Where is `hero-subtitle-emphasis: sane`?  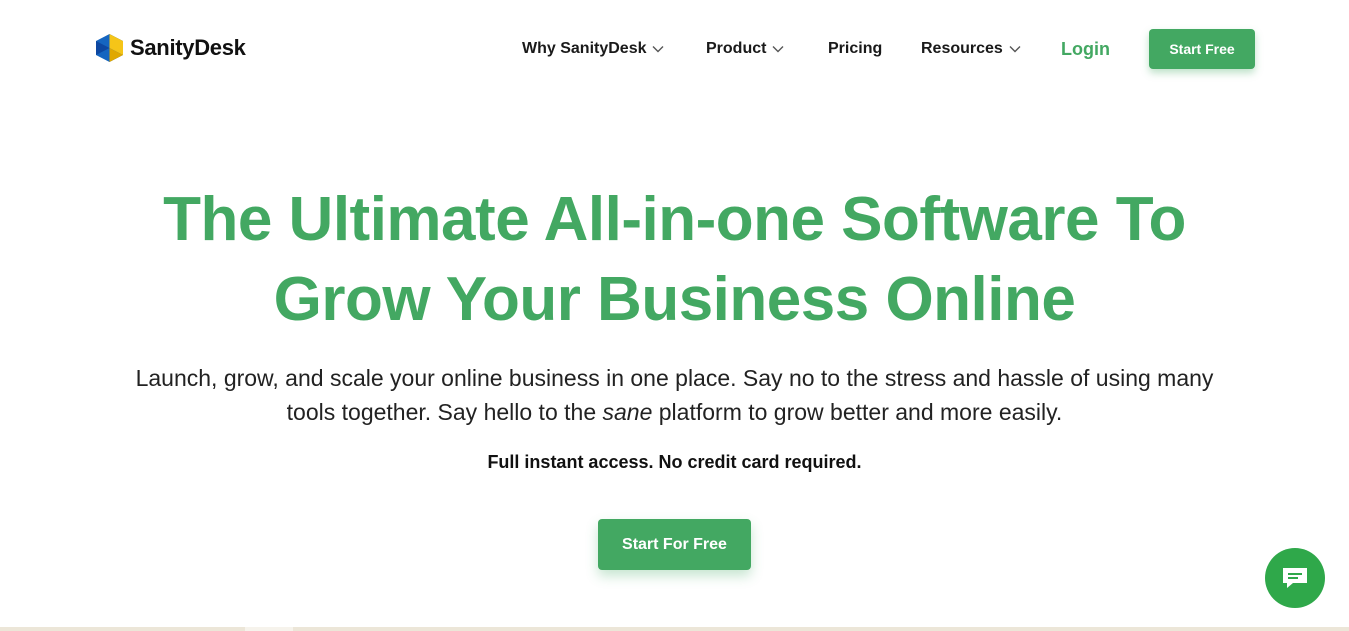 hero-subtitle-emphasis: sane is located at coordinates (627, 412).